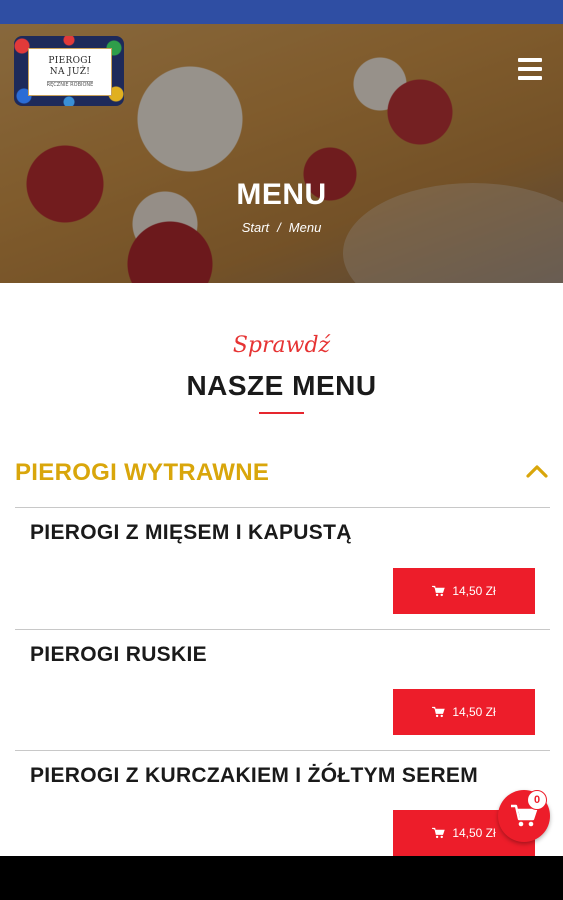 The image size is (563, 900). Describe the element at coordinates (191, 532) in the screenshot. I see `menu-item-name: PIEROGI Z MIĘSEM I KAPUSTĄ` at that location.